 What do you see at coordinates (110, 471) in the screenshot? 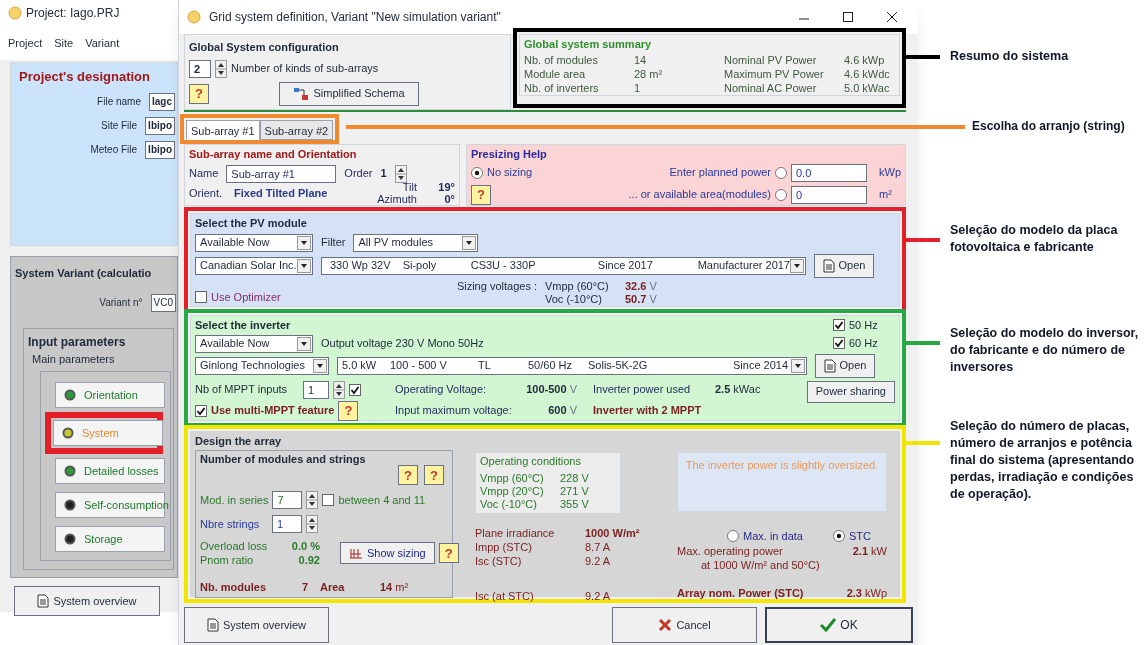
I see `parameter-button: Detailed losses` at bounding box center [110, 471].